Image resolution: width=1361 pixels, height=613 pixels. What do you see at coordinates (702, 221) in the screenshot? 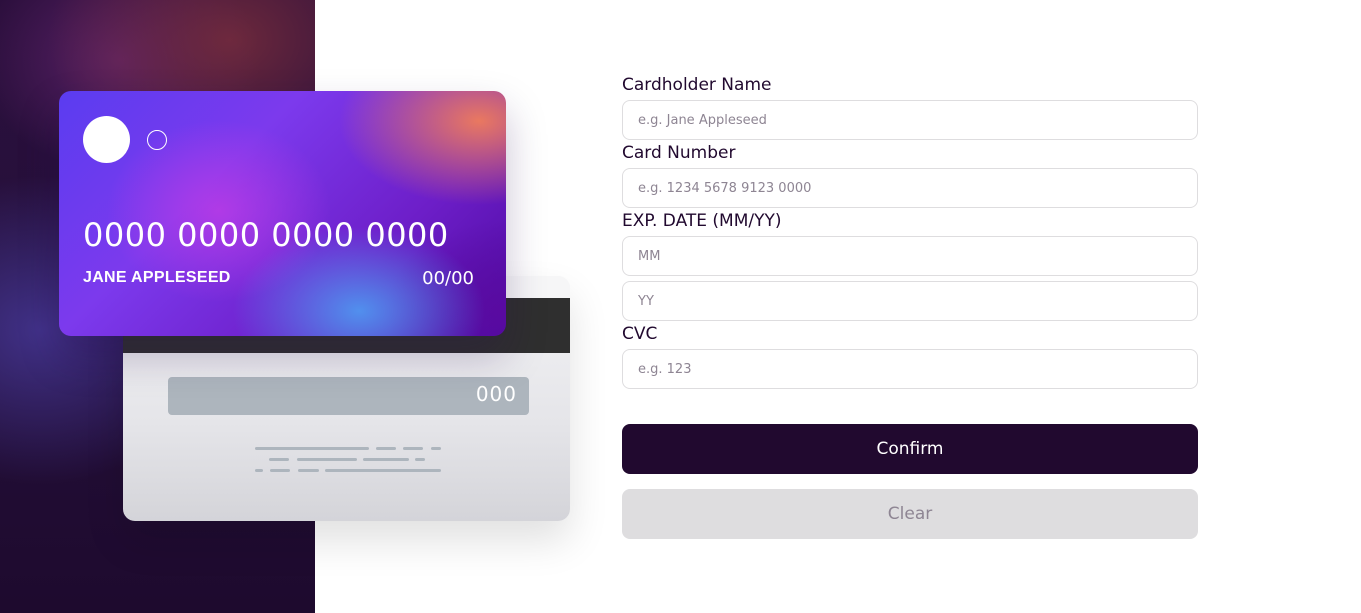
I see `exp-date-label: EXP. DATE (MM/YY)` at bounding box center [702, 221].